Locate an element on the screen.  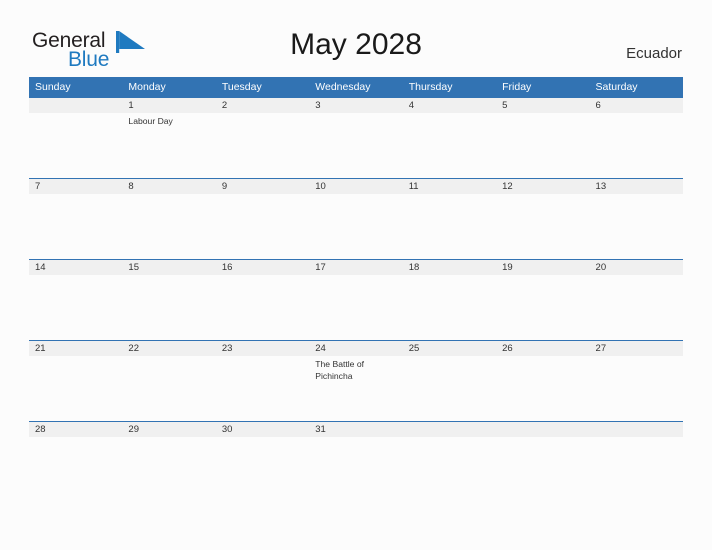
day-number: 14 is located at coordinates (75, 267).